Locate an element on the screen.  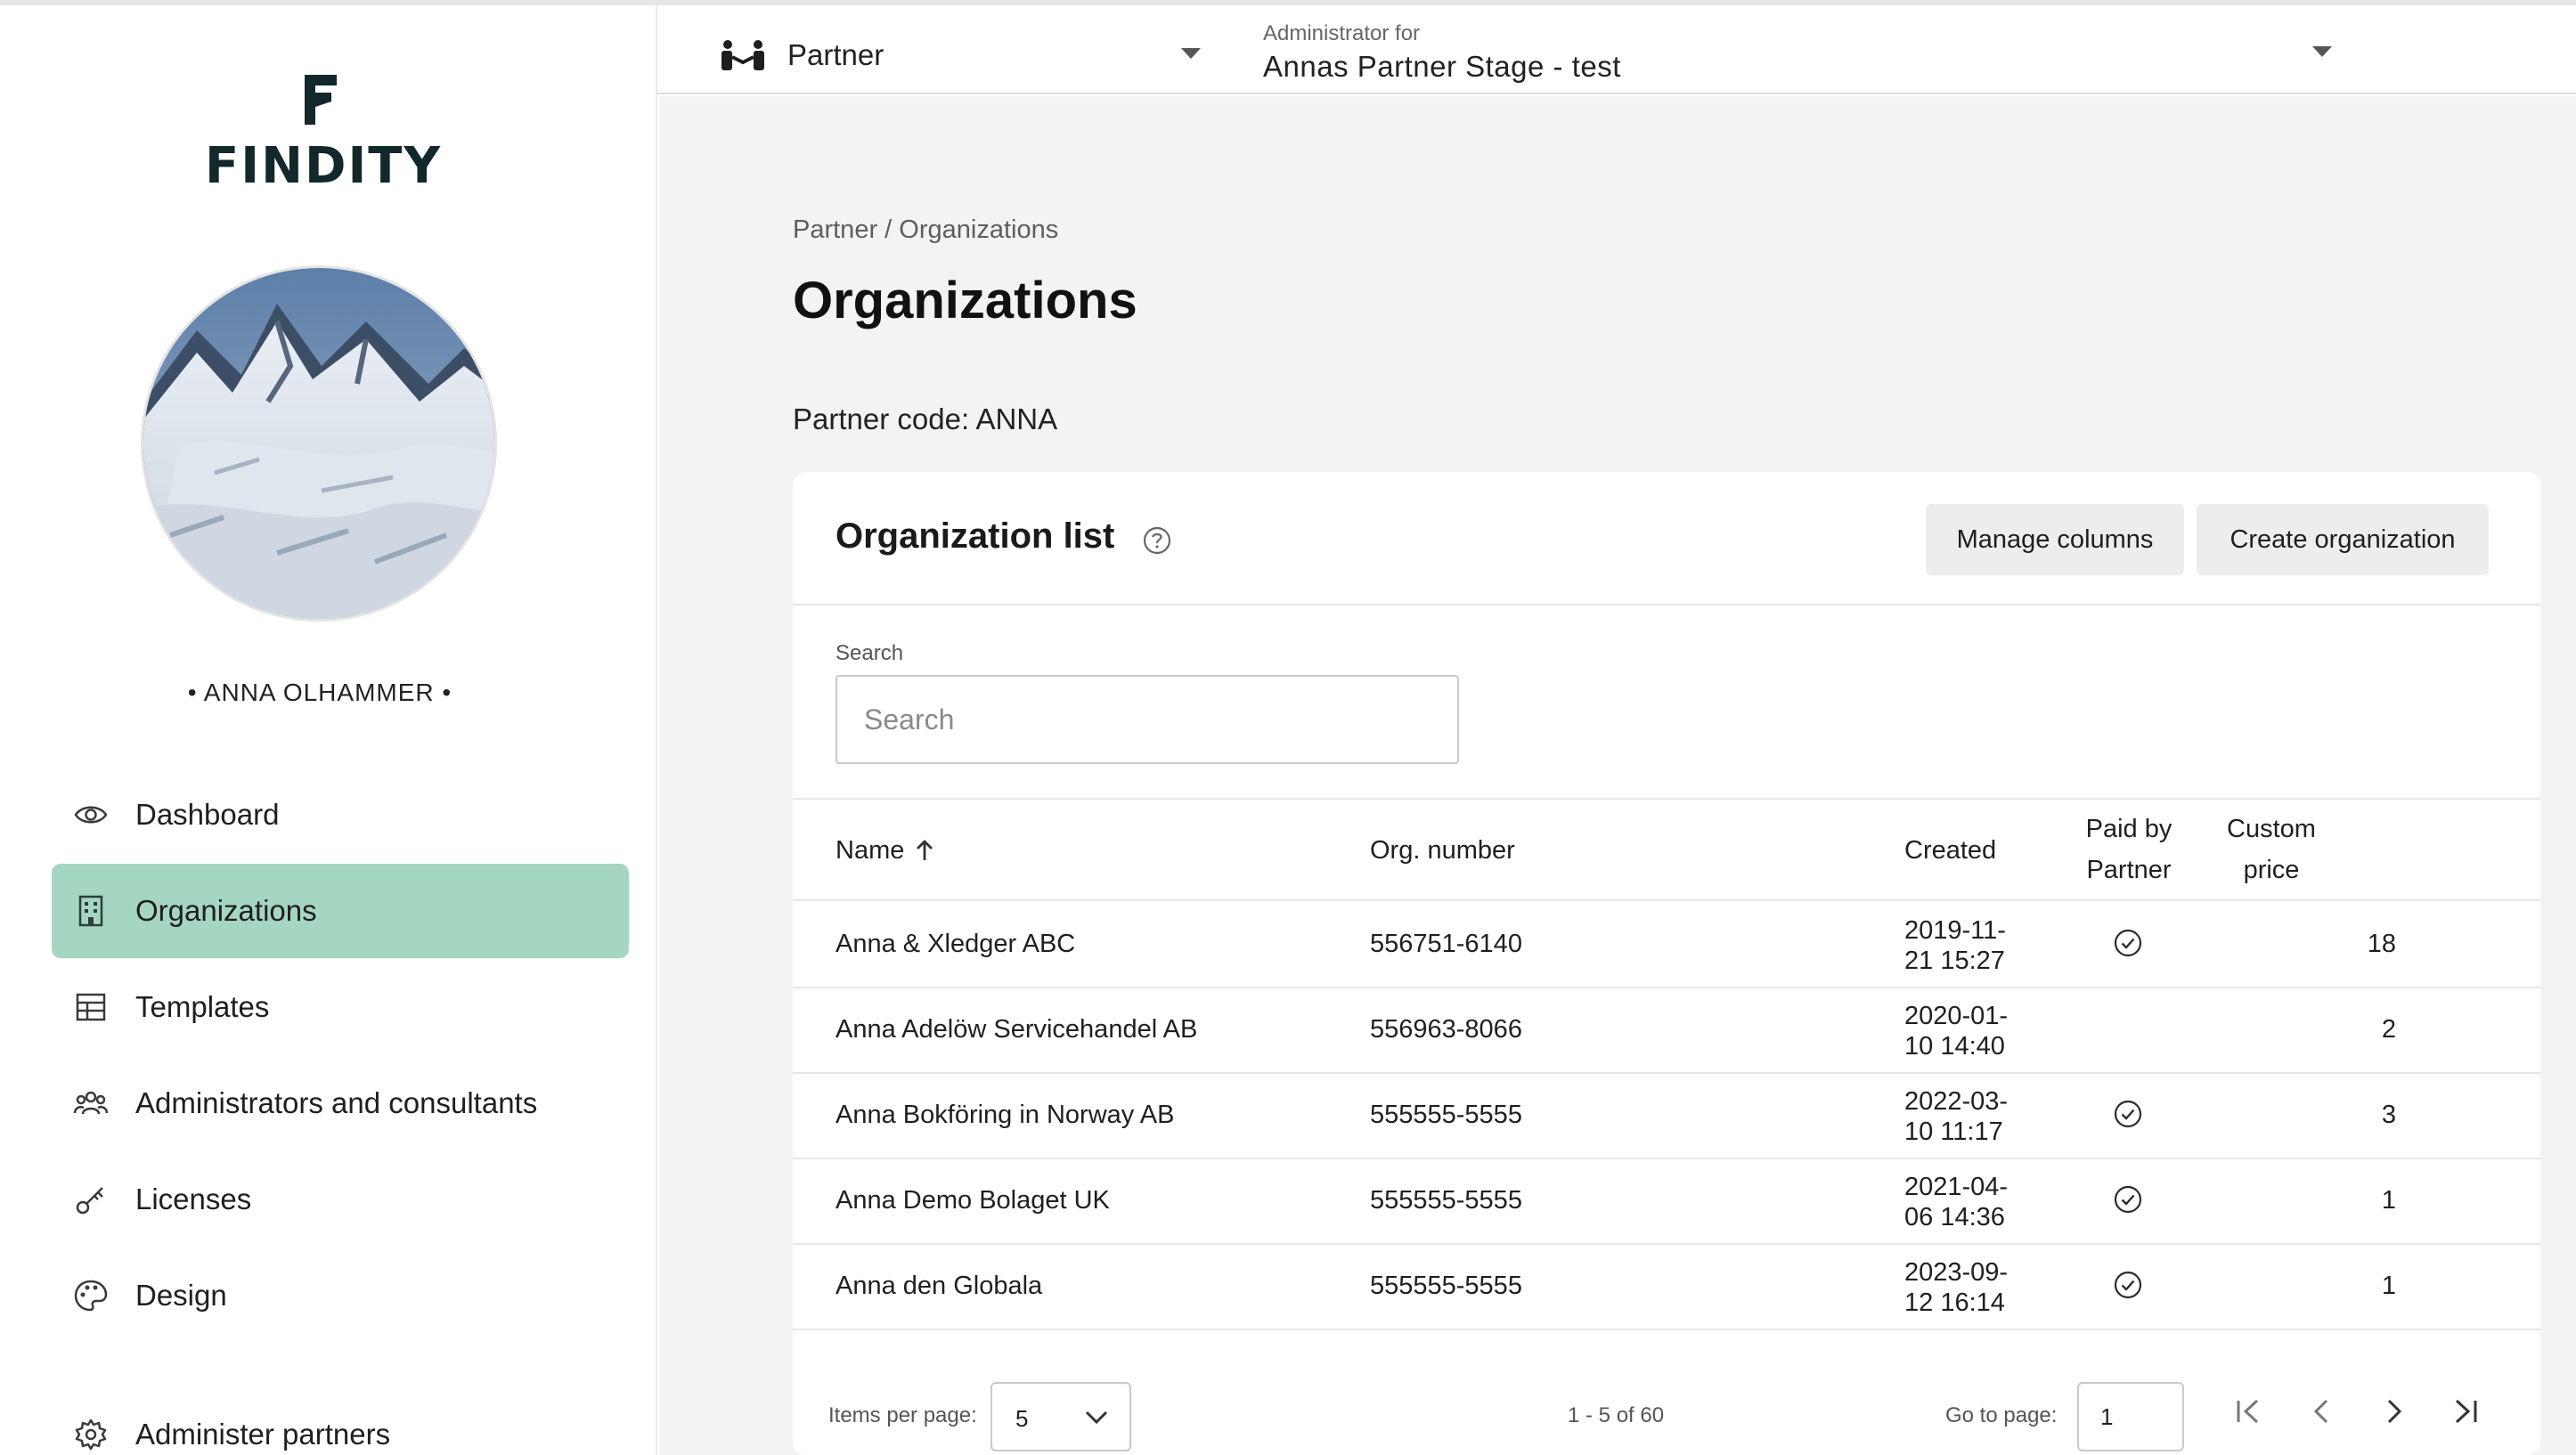
sidebar-item-templates: Templates is located at coordinates (341, 1007).